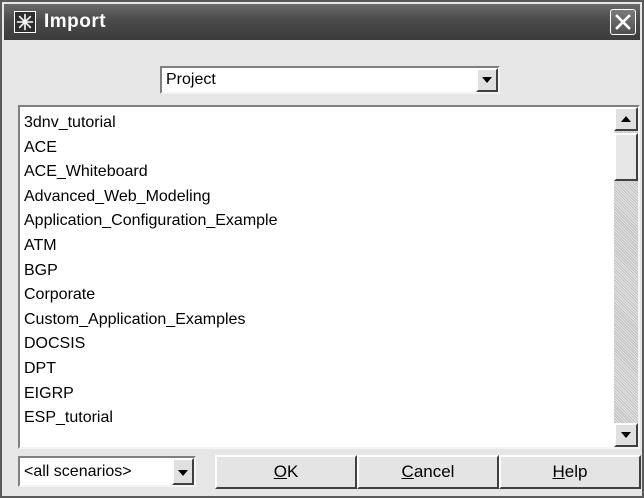 The image size is (644, 498). Describe the element at coordinates (191, 79) in the screenshot. I see `source-type-value: Project` at that location.